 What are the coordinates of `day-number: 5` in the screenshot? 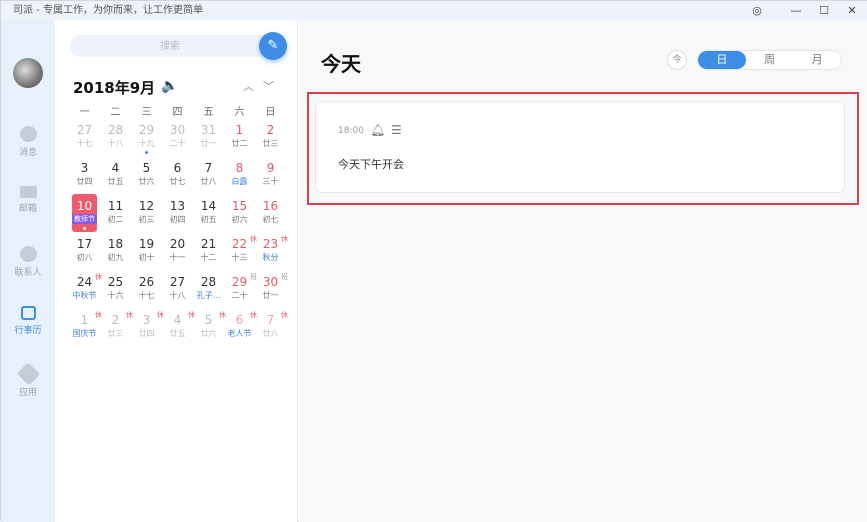 It's located at (146, 168).